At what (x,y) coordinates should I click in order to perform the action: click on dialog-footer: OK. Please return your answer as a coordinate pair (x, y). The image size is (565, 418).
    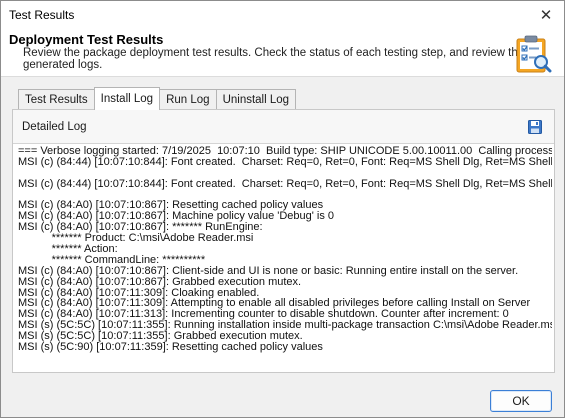
    Looking at the image, I should click on (282, 398).